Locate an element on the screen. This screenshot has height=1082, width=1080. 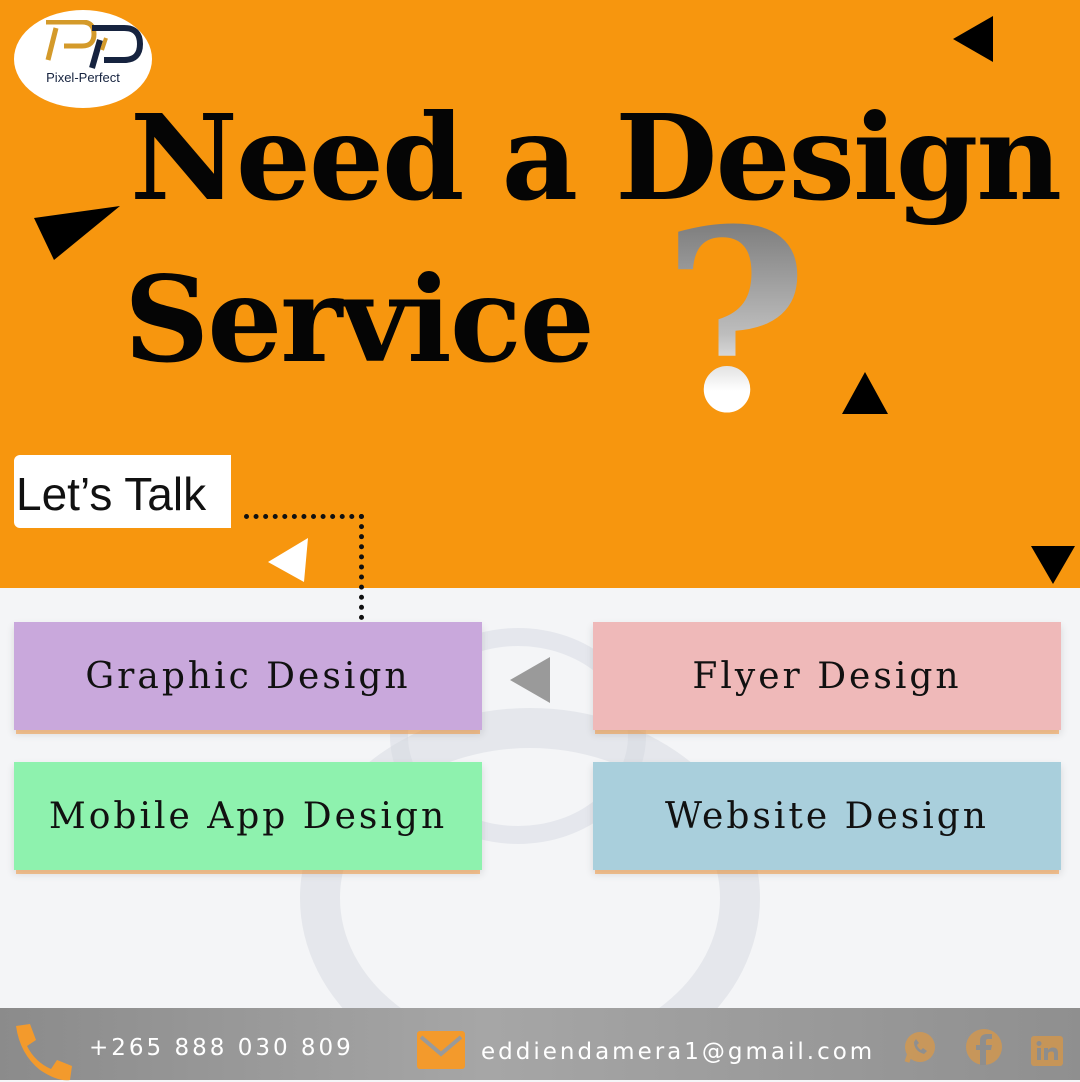
service-label: Flyer Design is located at coordinates (827, 676).